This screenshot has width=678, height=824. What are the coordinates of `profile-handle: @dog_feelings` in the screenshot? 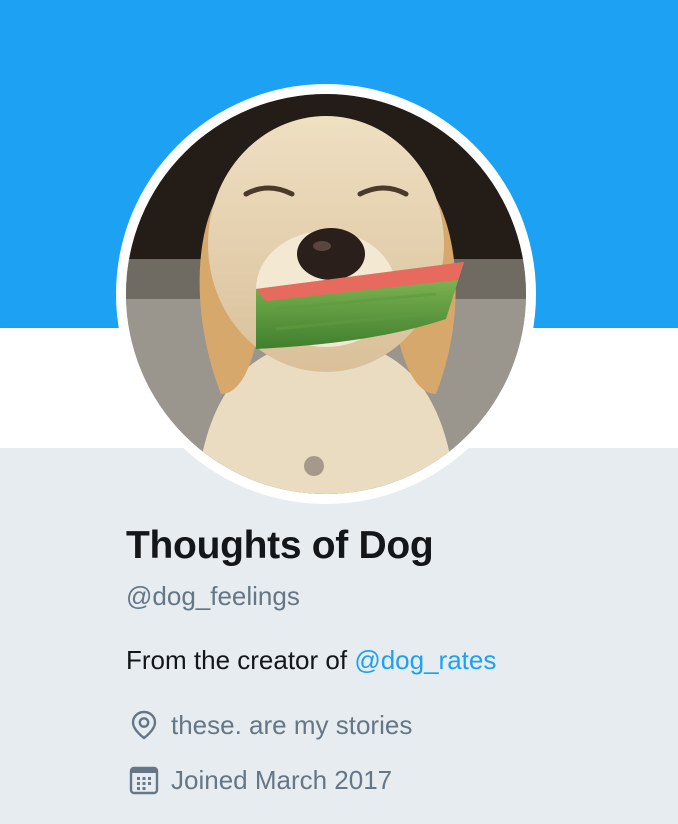 It's located at (213, 596).